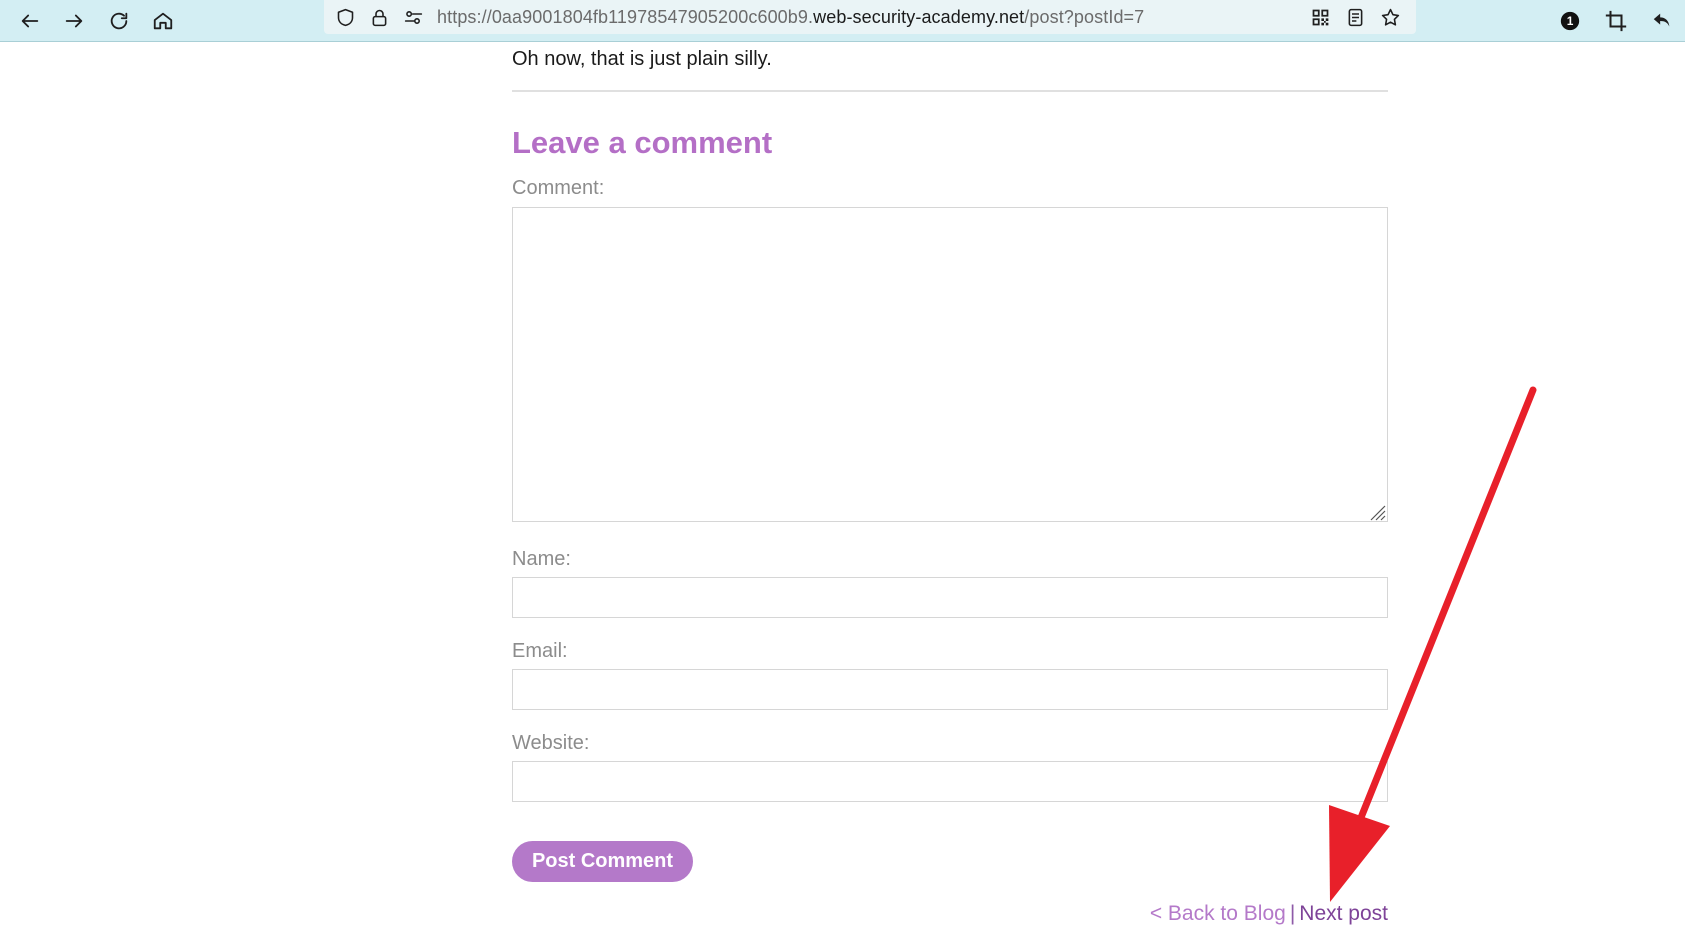 The height and width of the screenshot is (948, 1685). Describe the element at coordinates (950, 689) in the screenshot. I see `email-input` at that location.